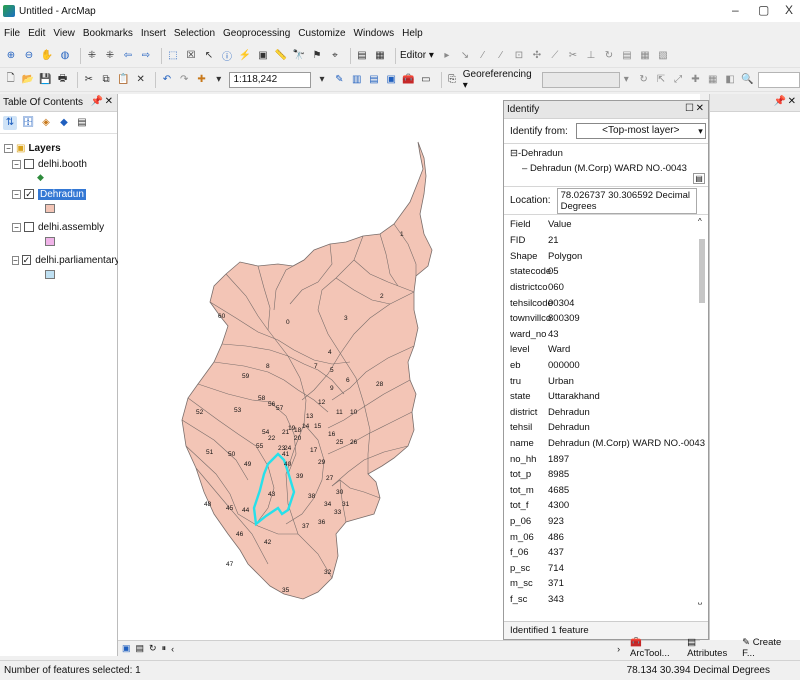  I want to click on pan-icon: ✋, so click(47, 56).